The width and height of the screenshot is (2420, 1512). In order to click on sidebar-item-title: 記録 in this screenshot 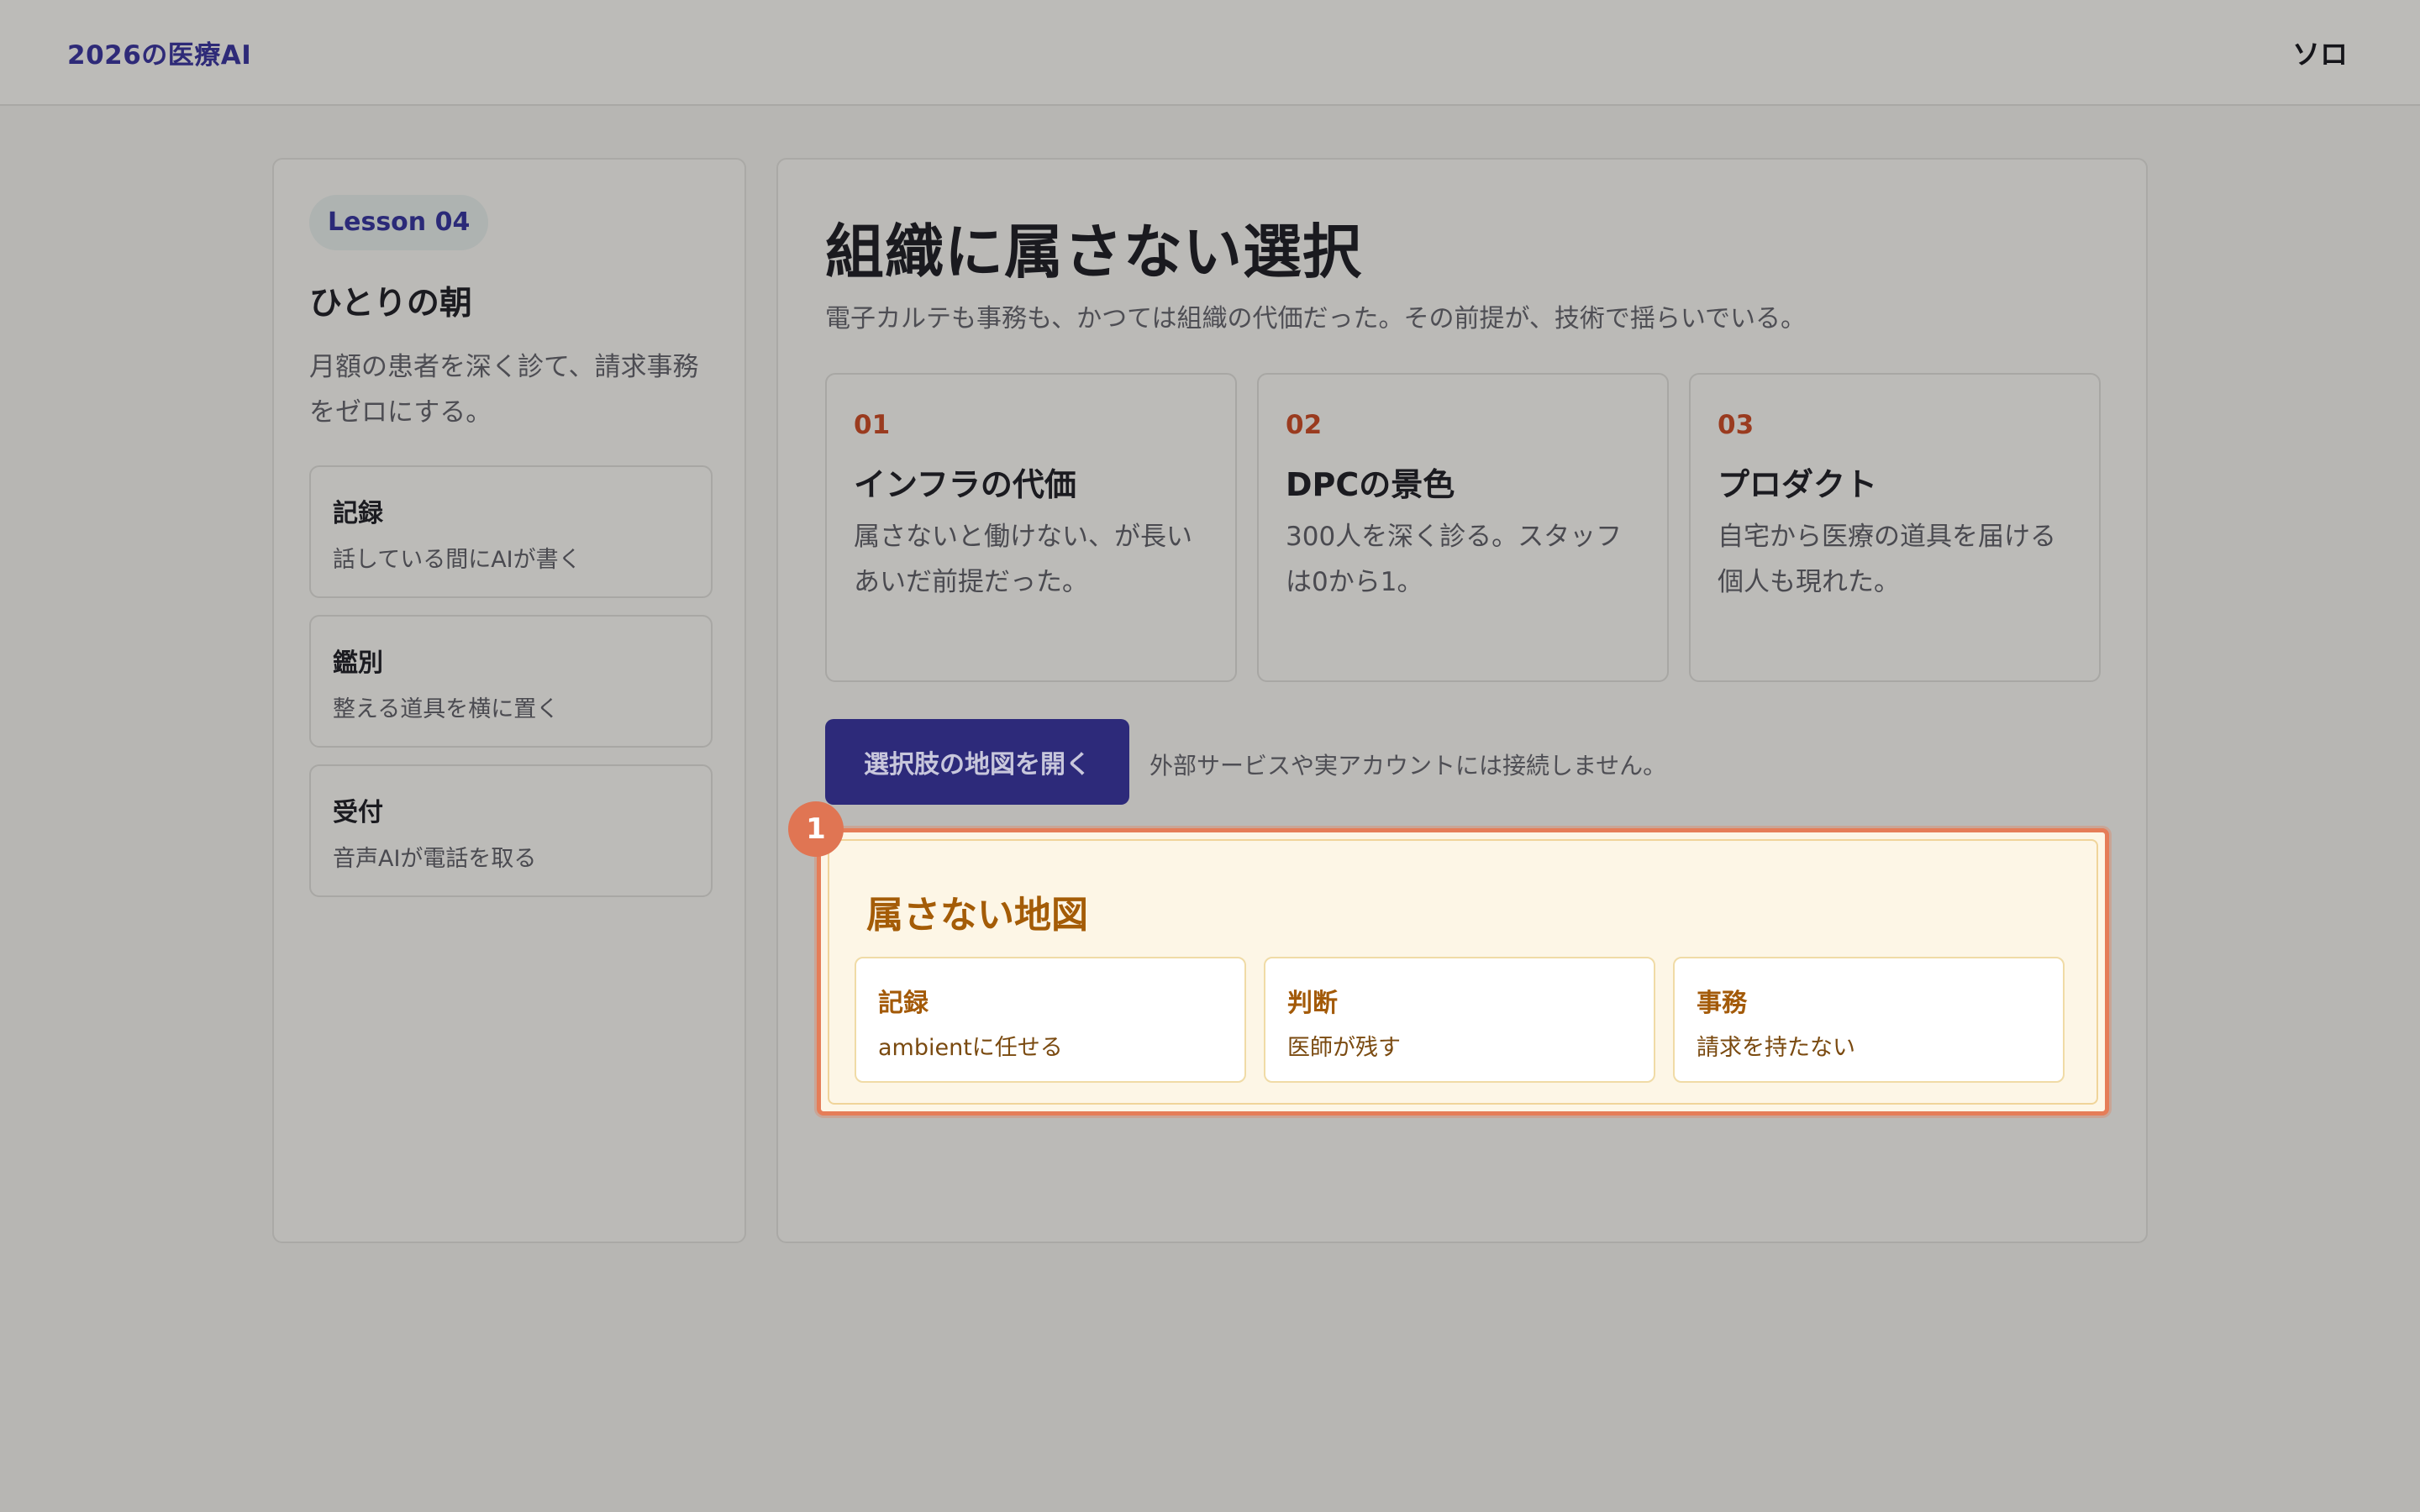, I will do `click(358, 513)`.